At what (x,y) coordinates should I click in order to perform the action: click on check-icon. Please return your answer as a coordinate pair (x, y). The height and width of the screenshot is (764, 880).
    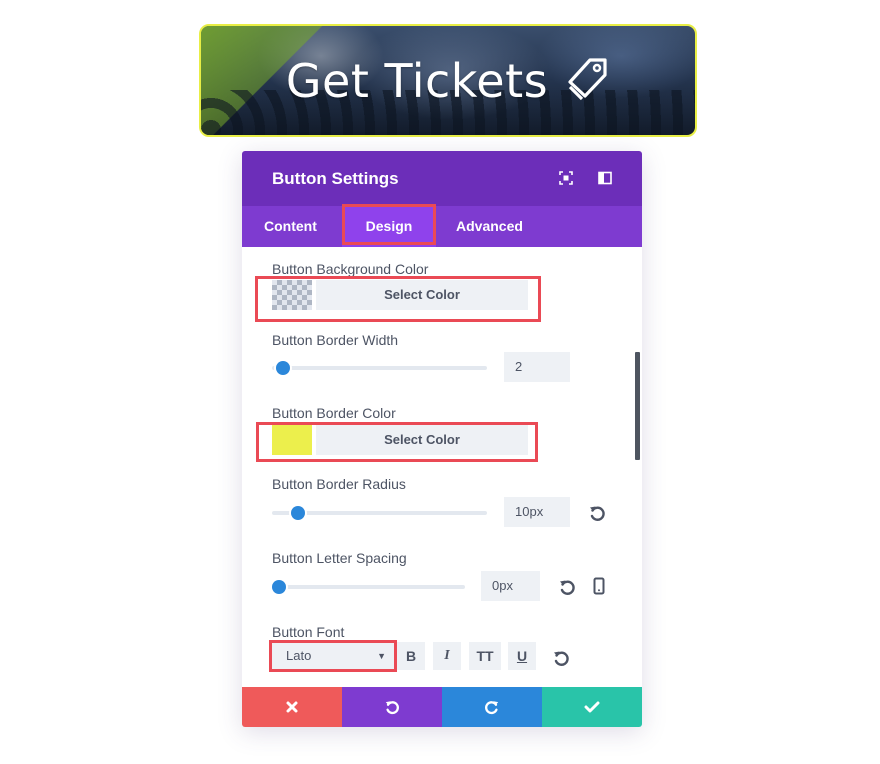
    Looking at the image, I should click on (592, 707).